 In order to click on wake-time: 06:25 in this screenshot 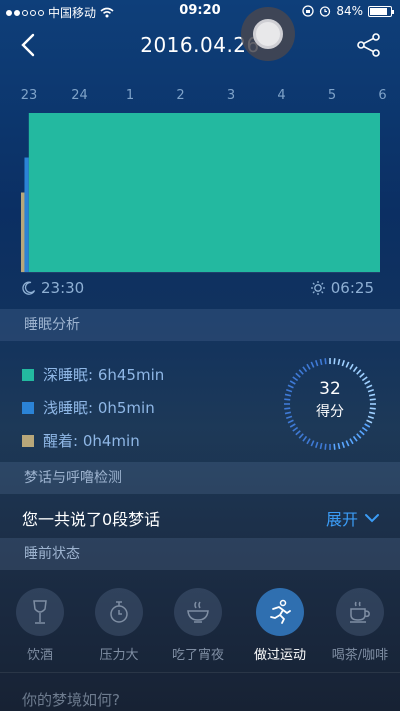, I will do `click(342, 288)`.